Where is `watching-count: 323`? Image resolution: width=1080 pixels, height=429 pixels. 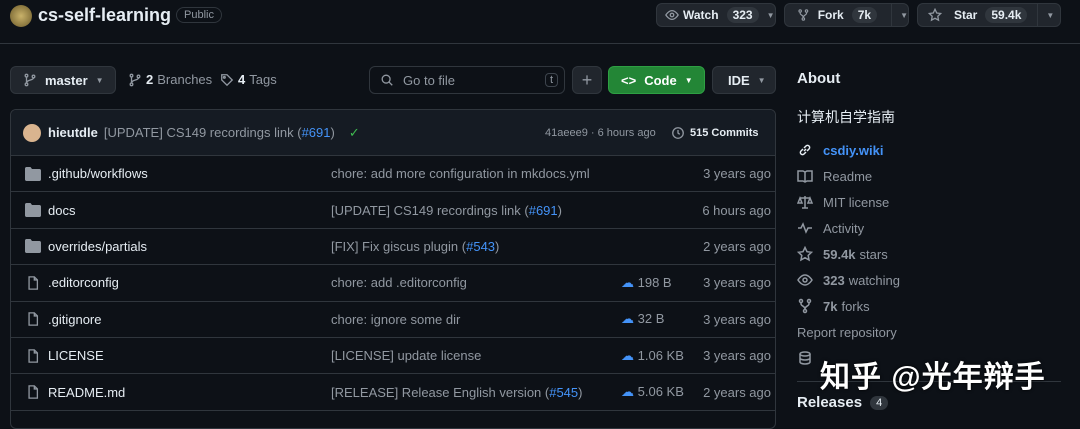 watching-count: 323 is located at coordinates (834, 280).